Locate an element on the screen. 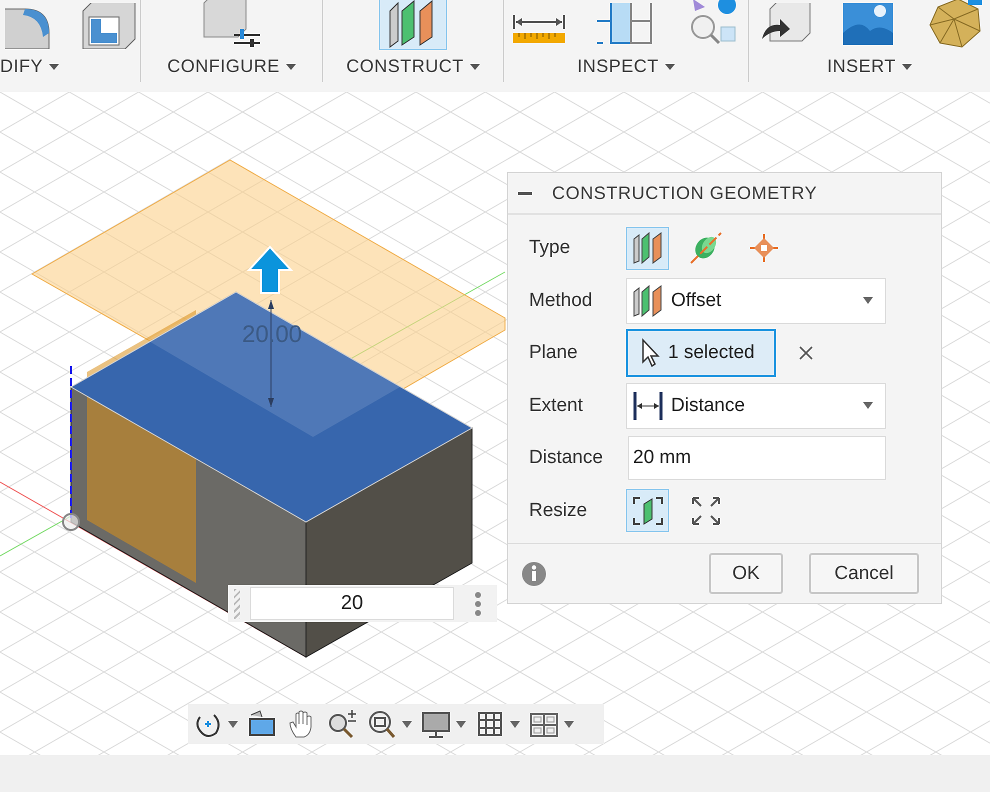 The image size is (990, 792). info-icon is located at coordinates (534, 573).